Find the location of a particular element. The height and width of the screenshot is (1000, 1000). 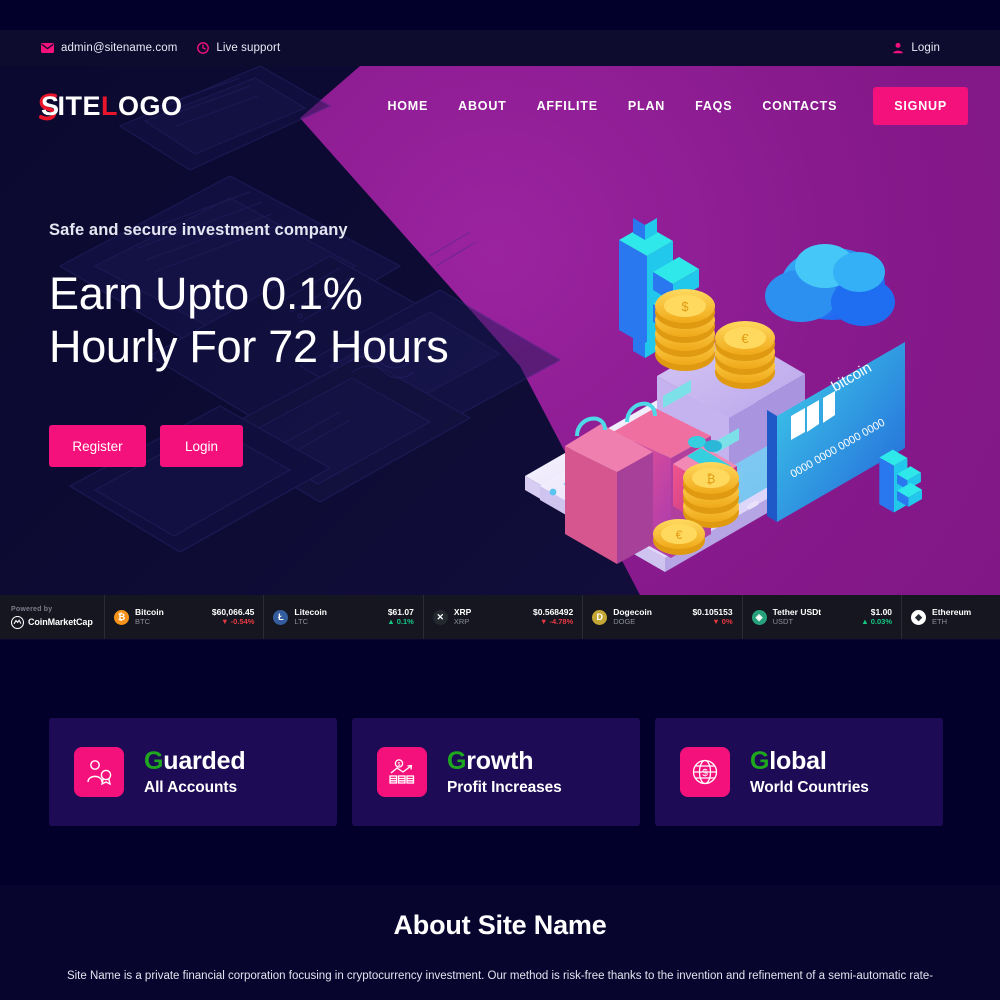

globe-dollar-icon: $ is located at coordinates (705, 772).